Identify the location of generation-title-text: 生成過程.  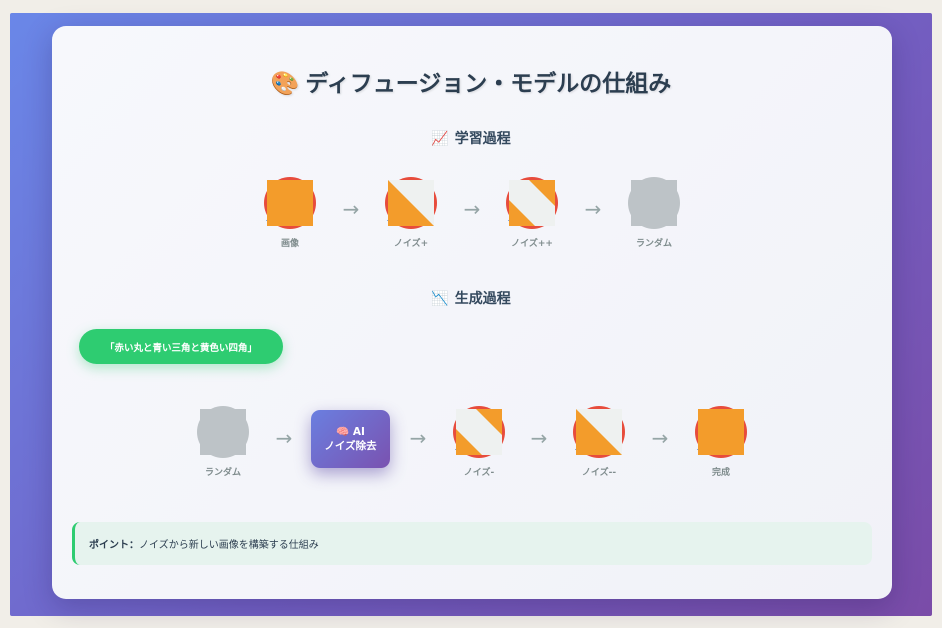
(482, 299).